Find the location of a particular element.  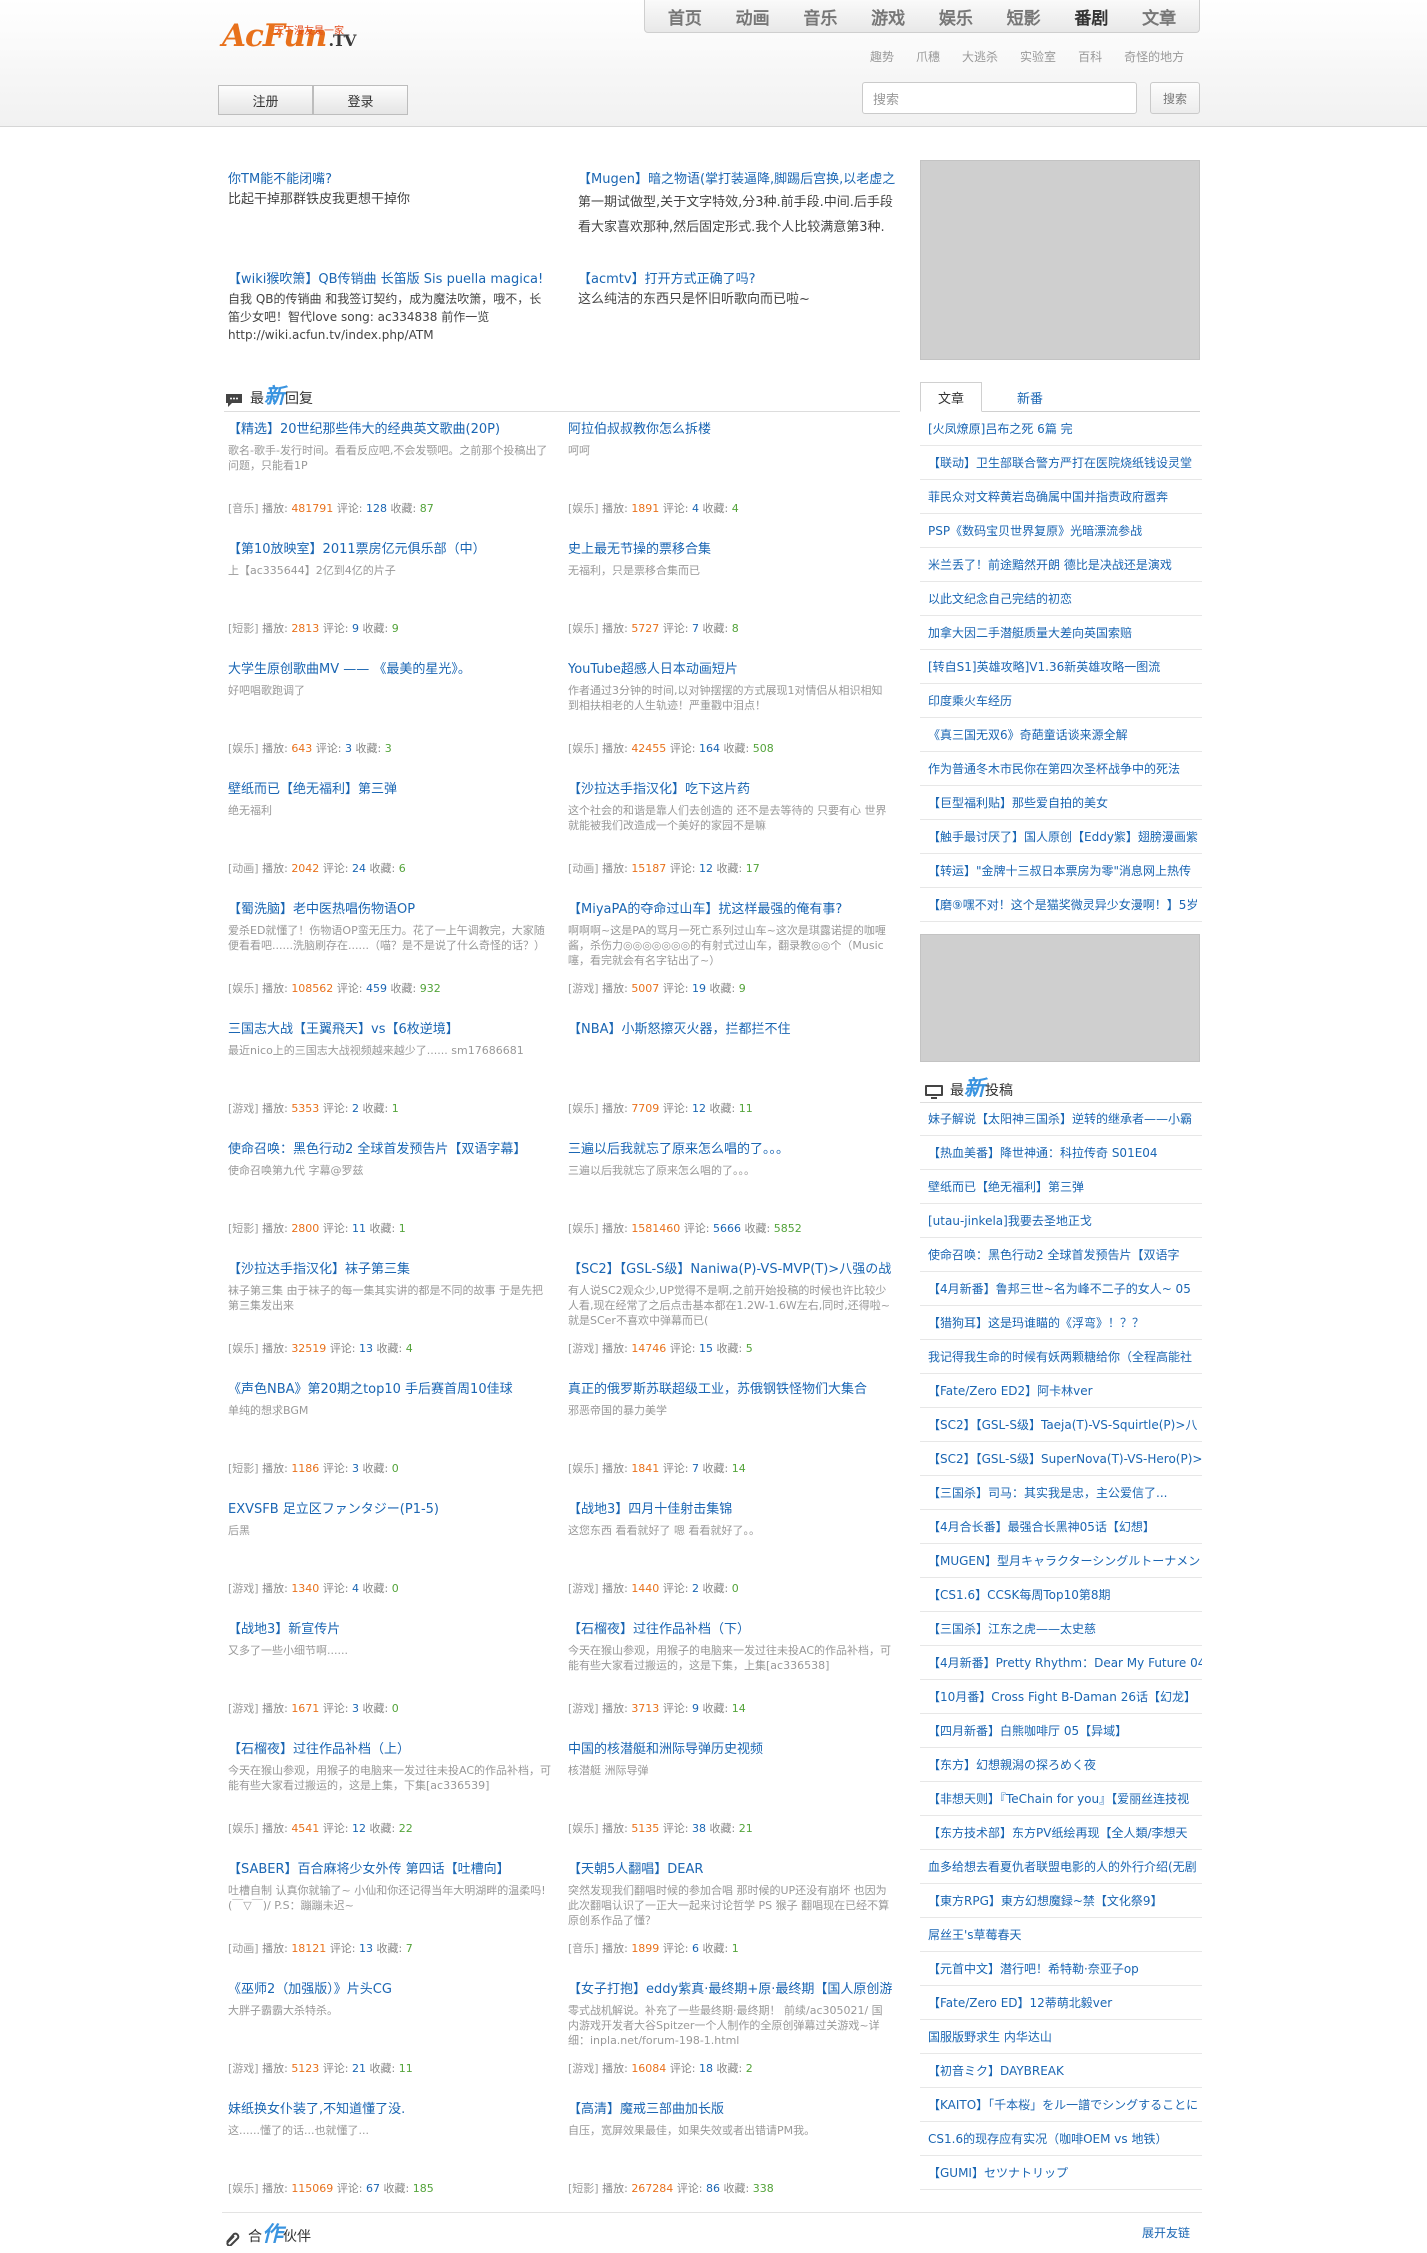

reply-title: 中国的核潜艇和洲际导弹历史视频 is located at coordinates (730, 1750).